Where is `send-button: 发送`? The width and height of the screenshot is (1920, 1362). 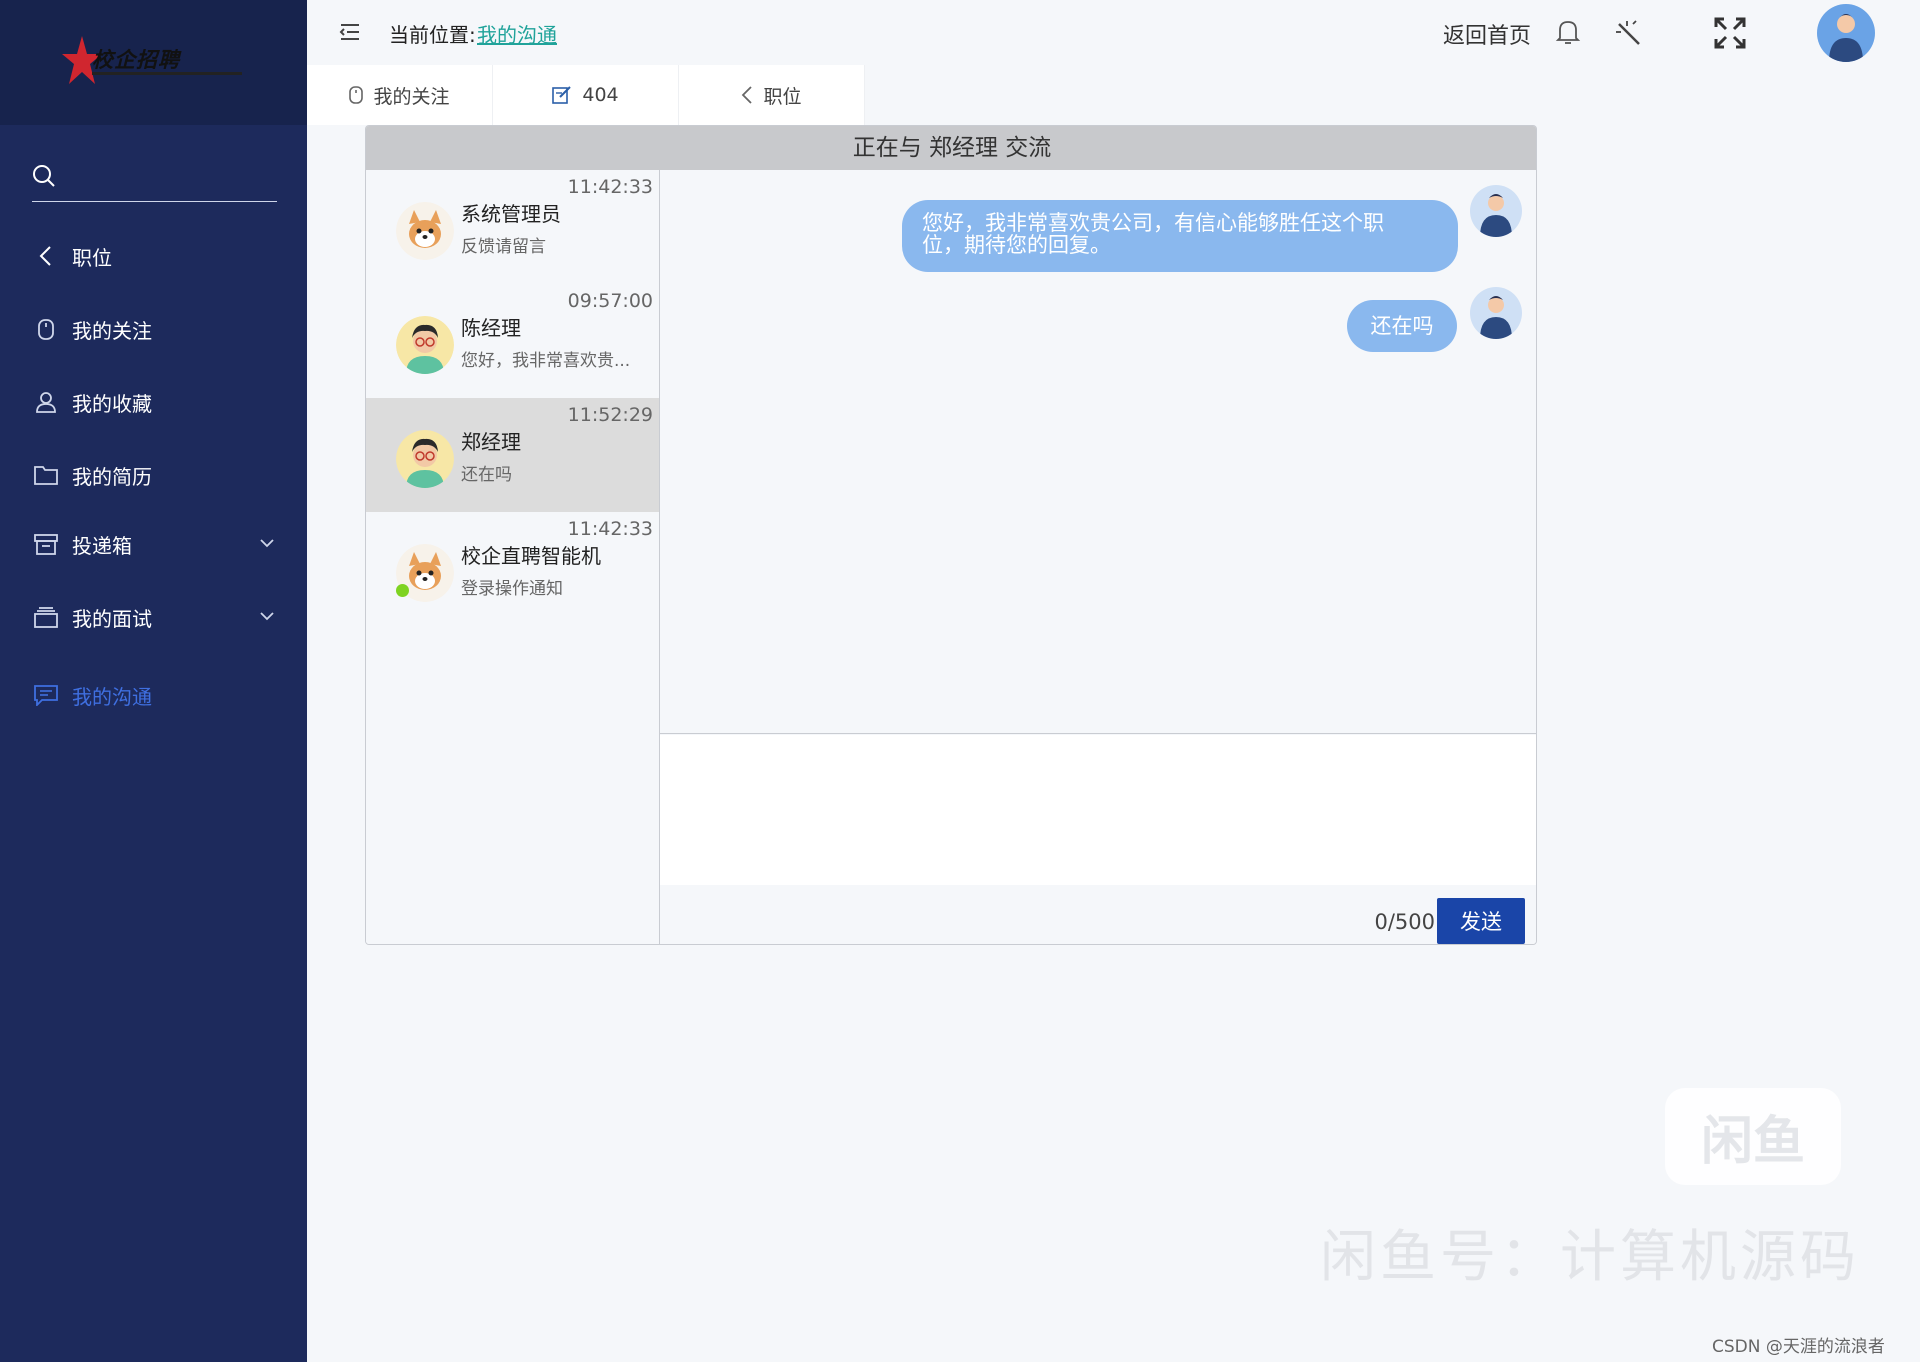 send-button: 发送 is located at coordinates (1481, 921).